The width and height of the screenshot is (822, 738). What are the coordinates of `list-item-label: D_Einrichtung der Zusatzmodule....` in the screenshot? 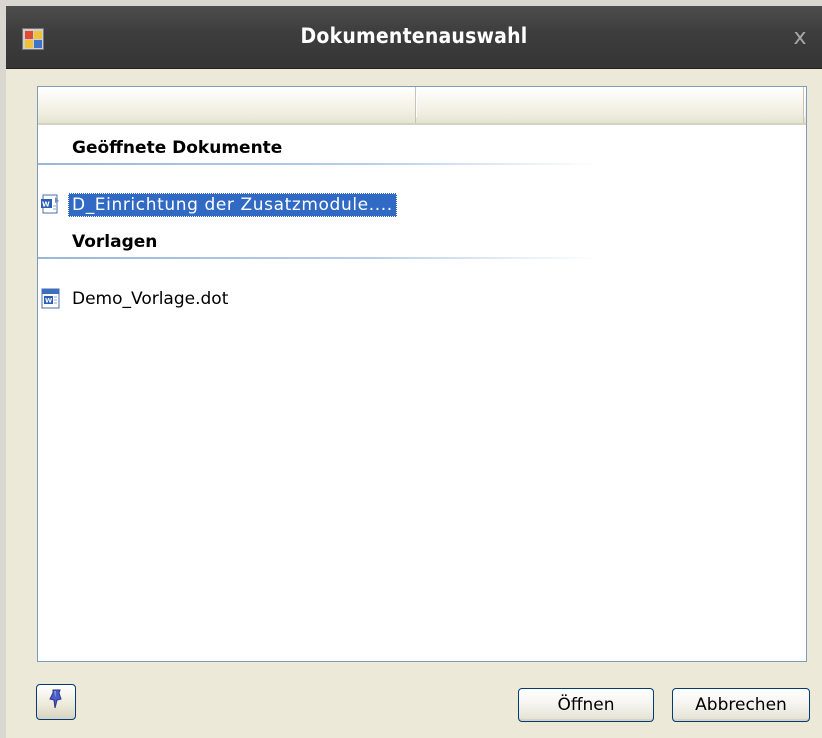 It's located at (232, 205).